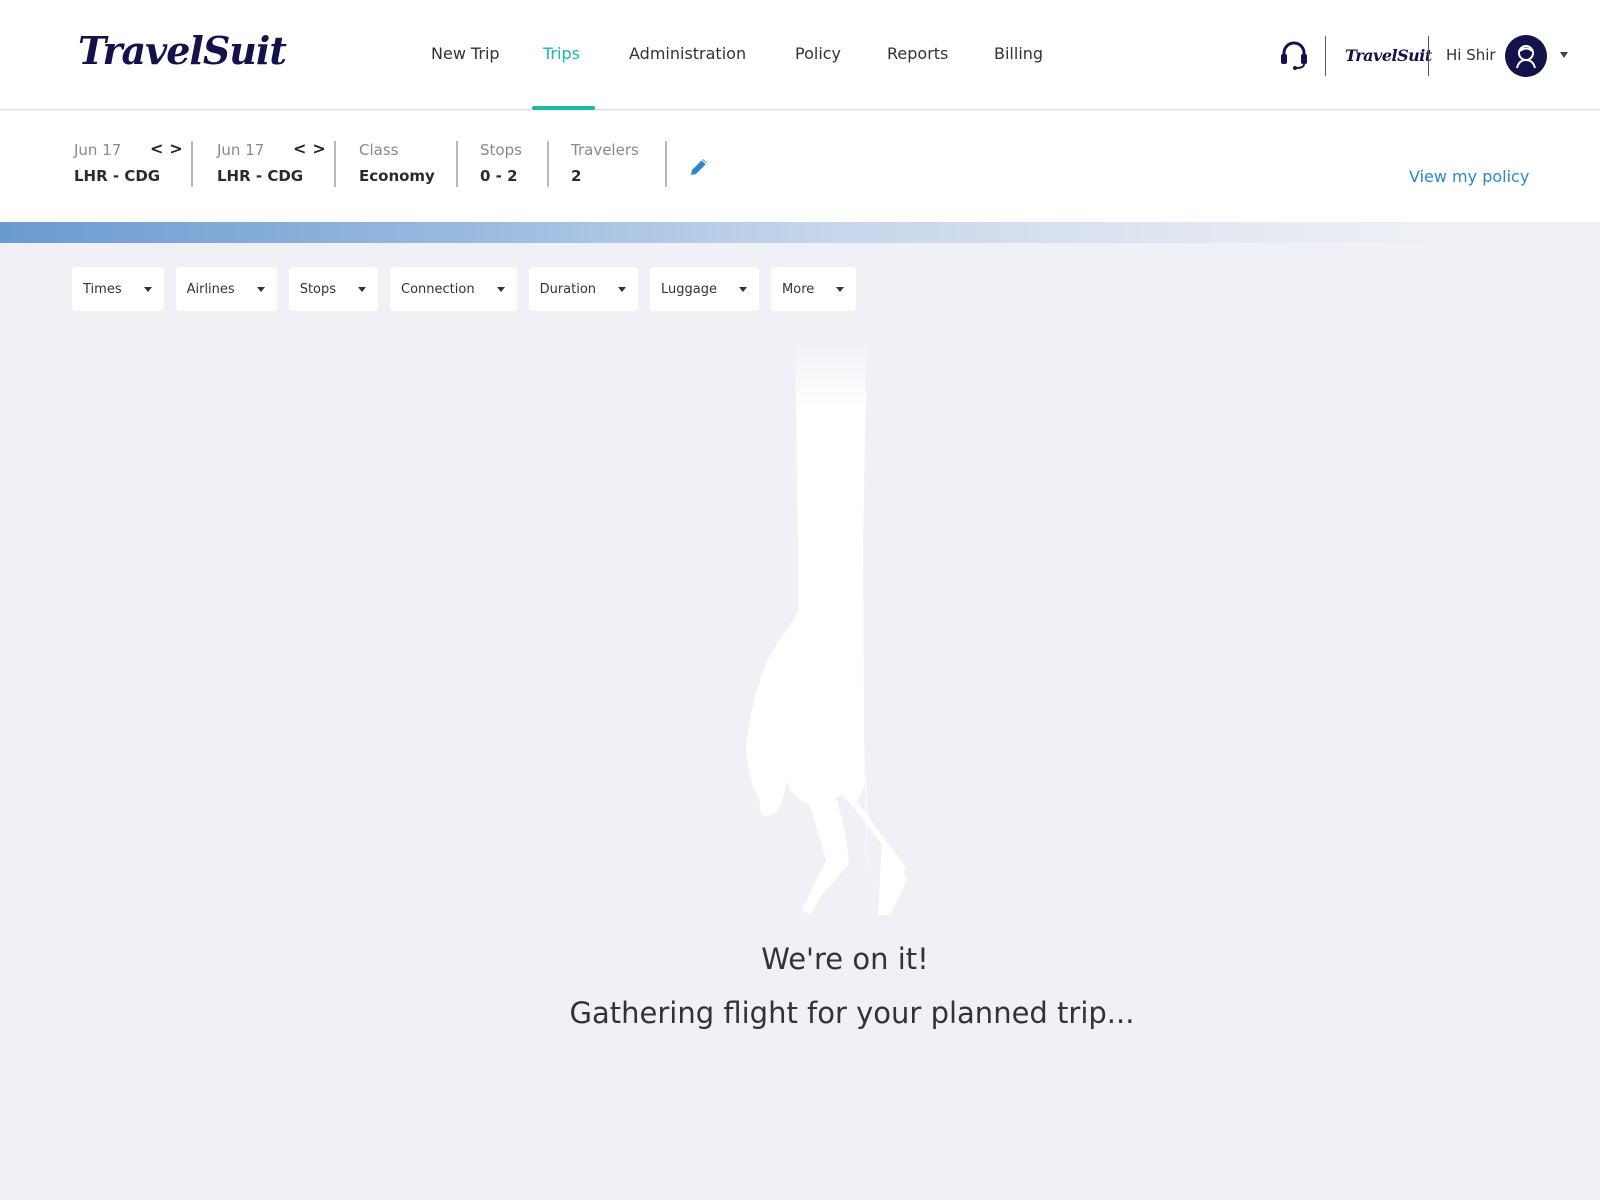  Describe the element at coordinates (605, 163) in the screenshot. I see `travelers-summary: Travelers 2` at that location.